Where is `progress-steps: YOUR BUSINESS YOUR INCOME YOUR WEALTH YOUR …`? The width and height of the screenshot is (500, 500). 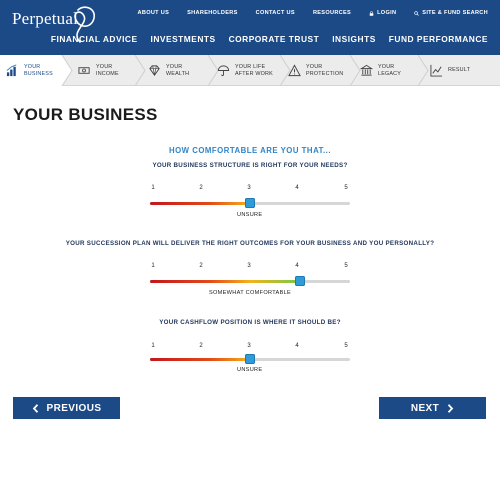 progress-steps: YOUR BUSINESS YOUR INCOME YOUR WEALTH YOUR … is located at coordinates (250, 70).